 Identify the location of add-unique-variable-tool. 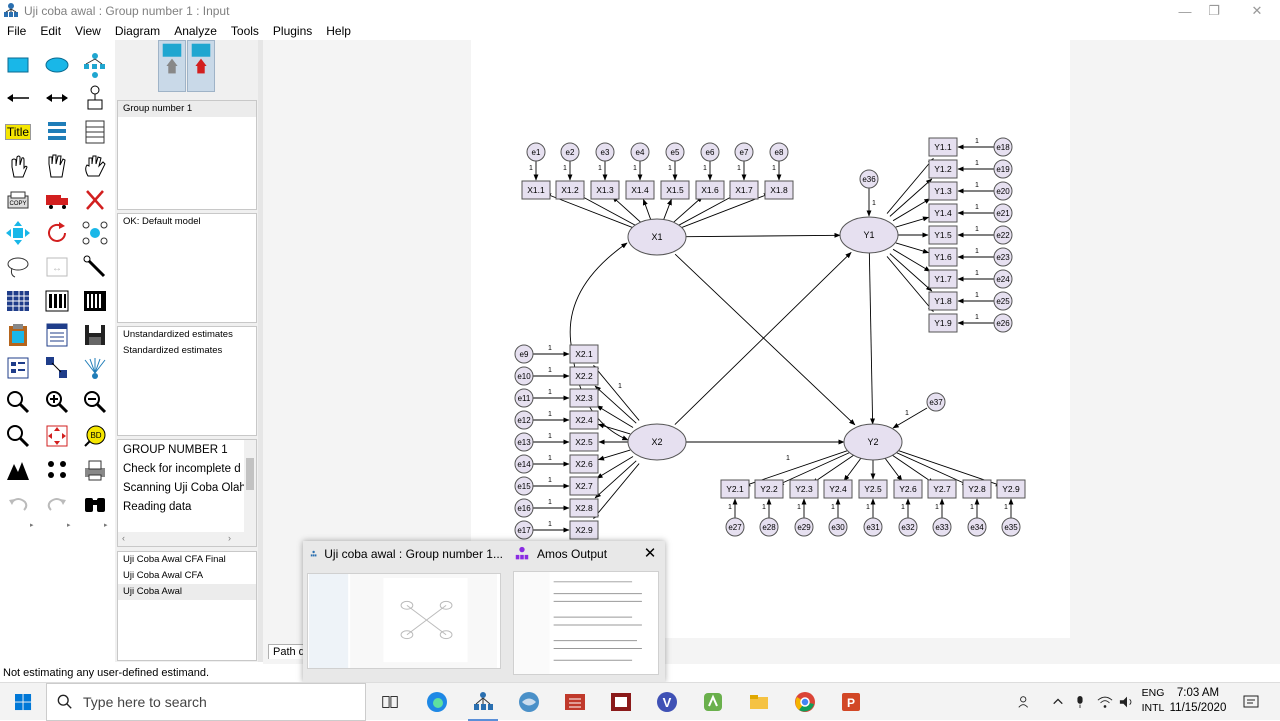
(95, 98).